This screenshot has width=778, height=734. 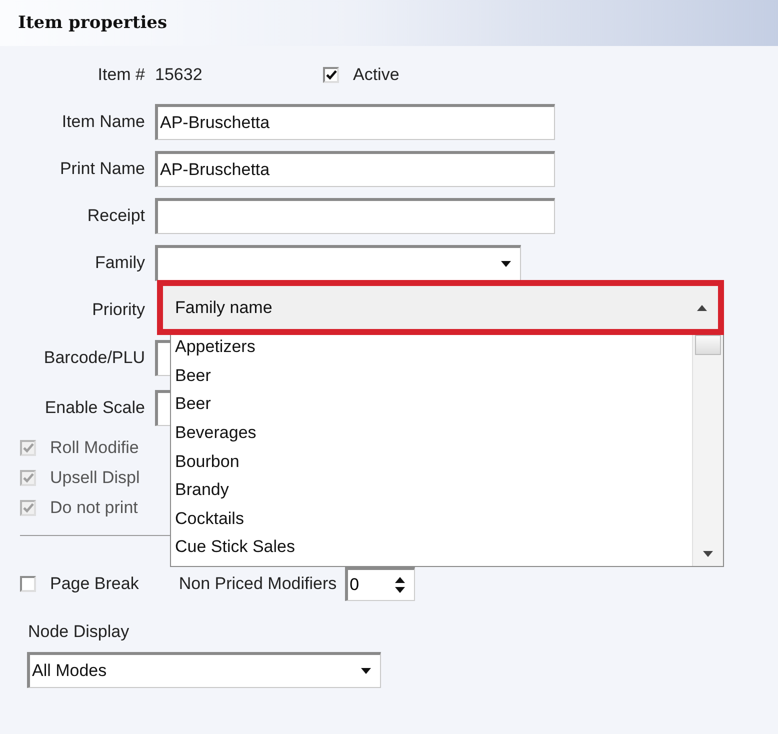 I want to click on field-label: Print Name, so click(x=102, y=168).